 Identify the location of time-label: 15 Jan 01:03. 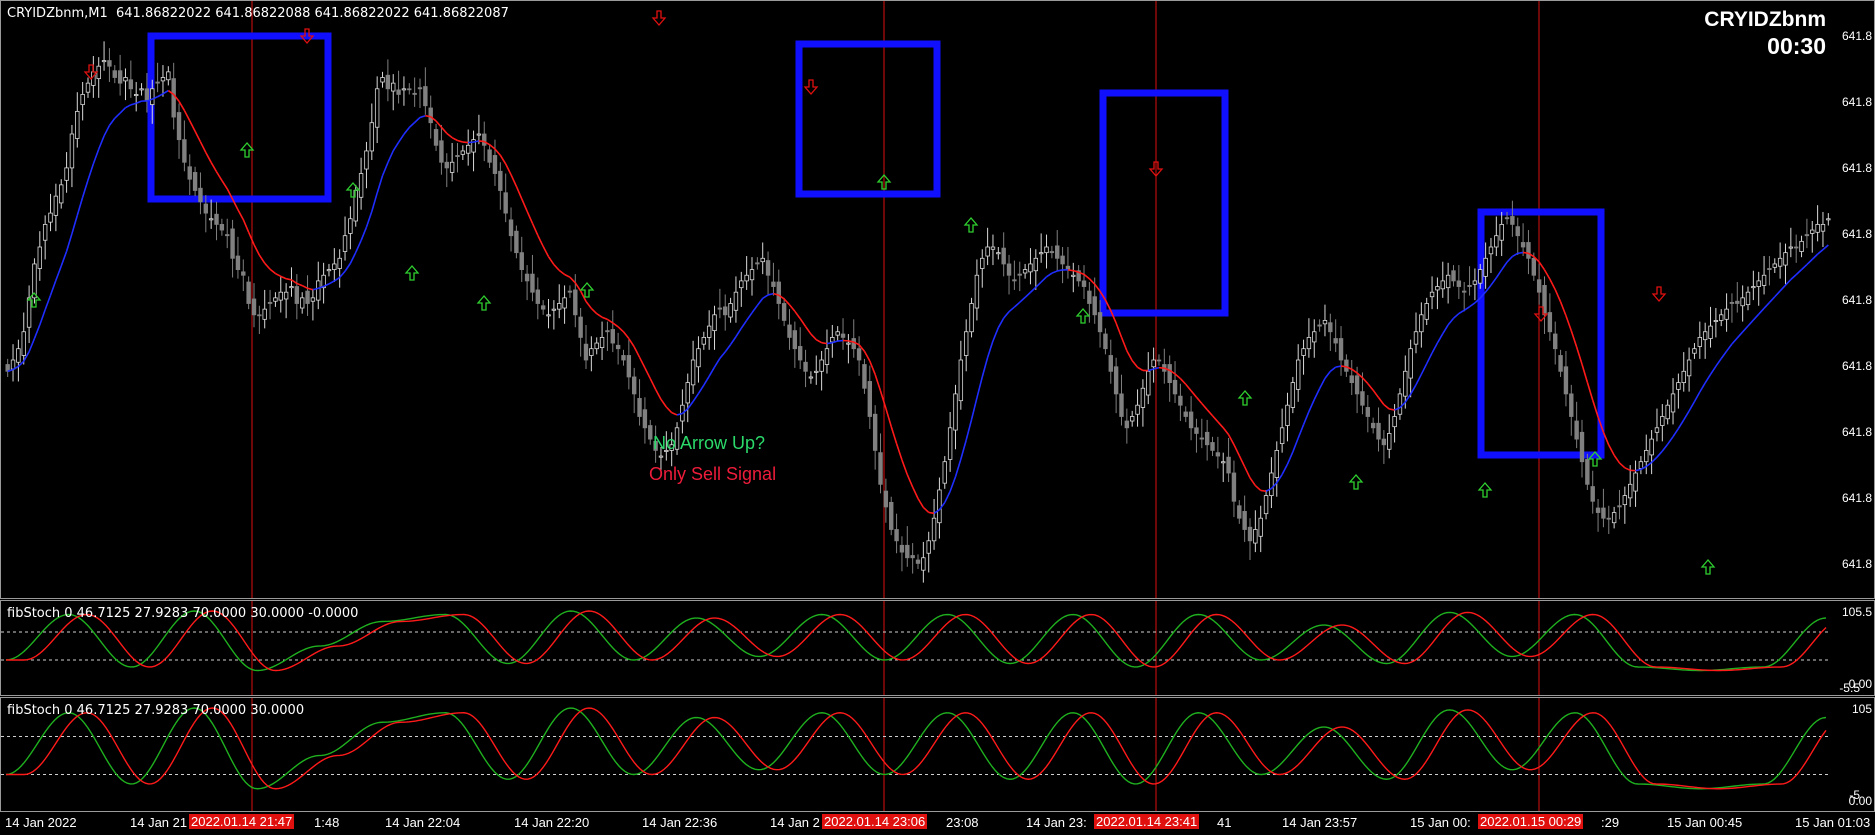
(1833, 822).